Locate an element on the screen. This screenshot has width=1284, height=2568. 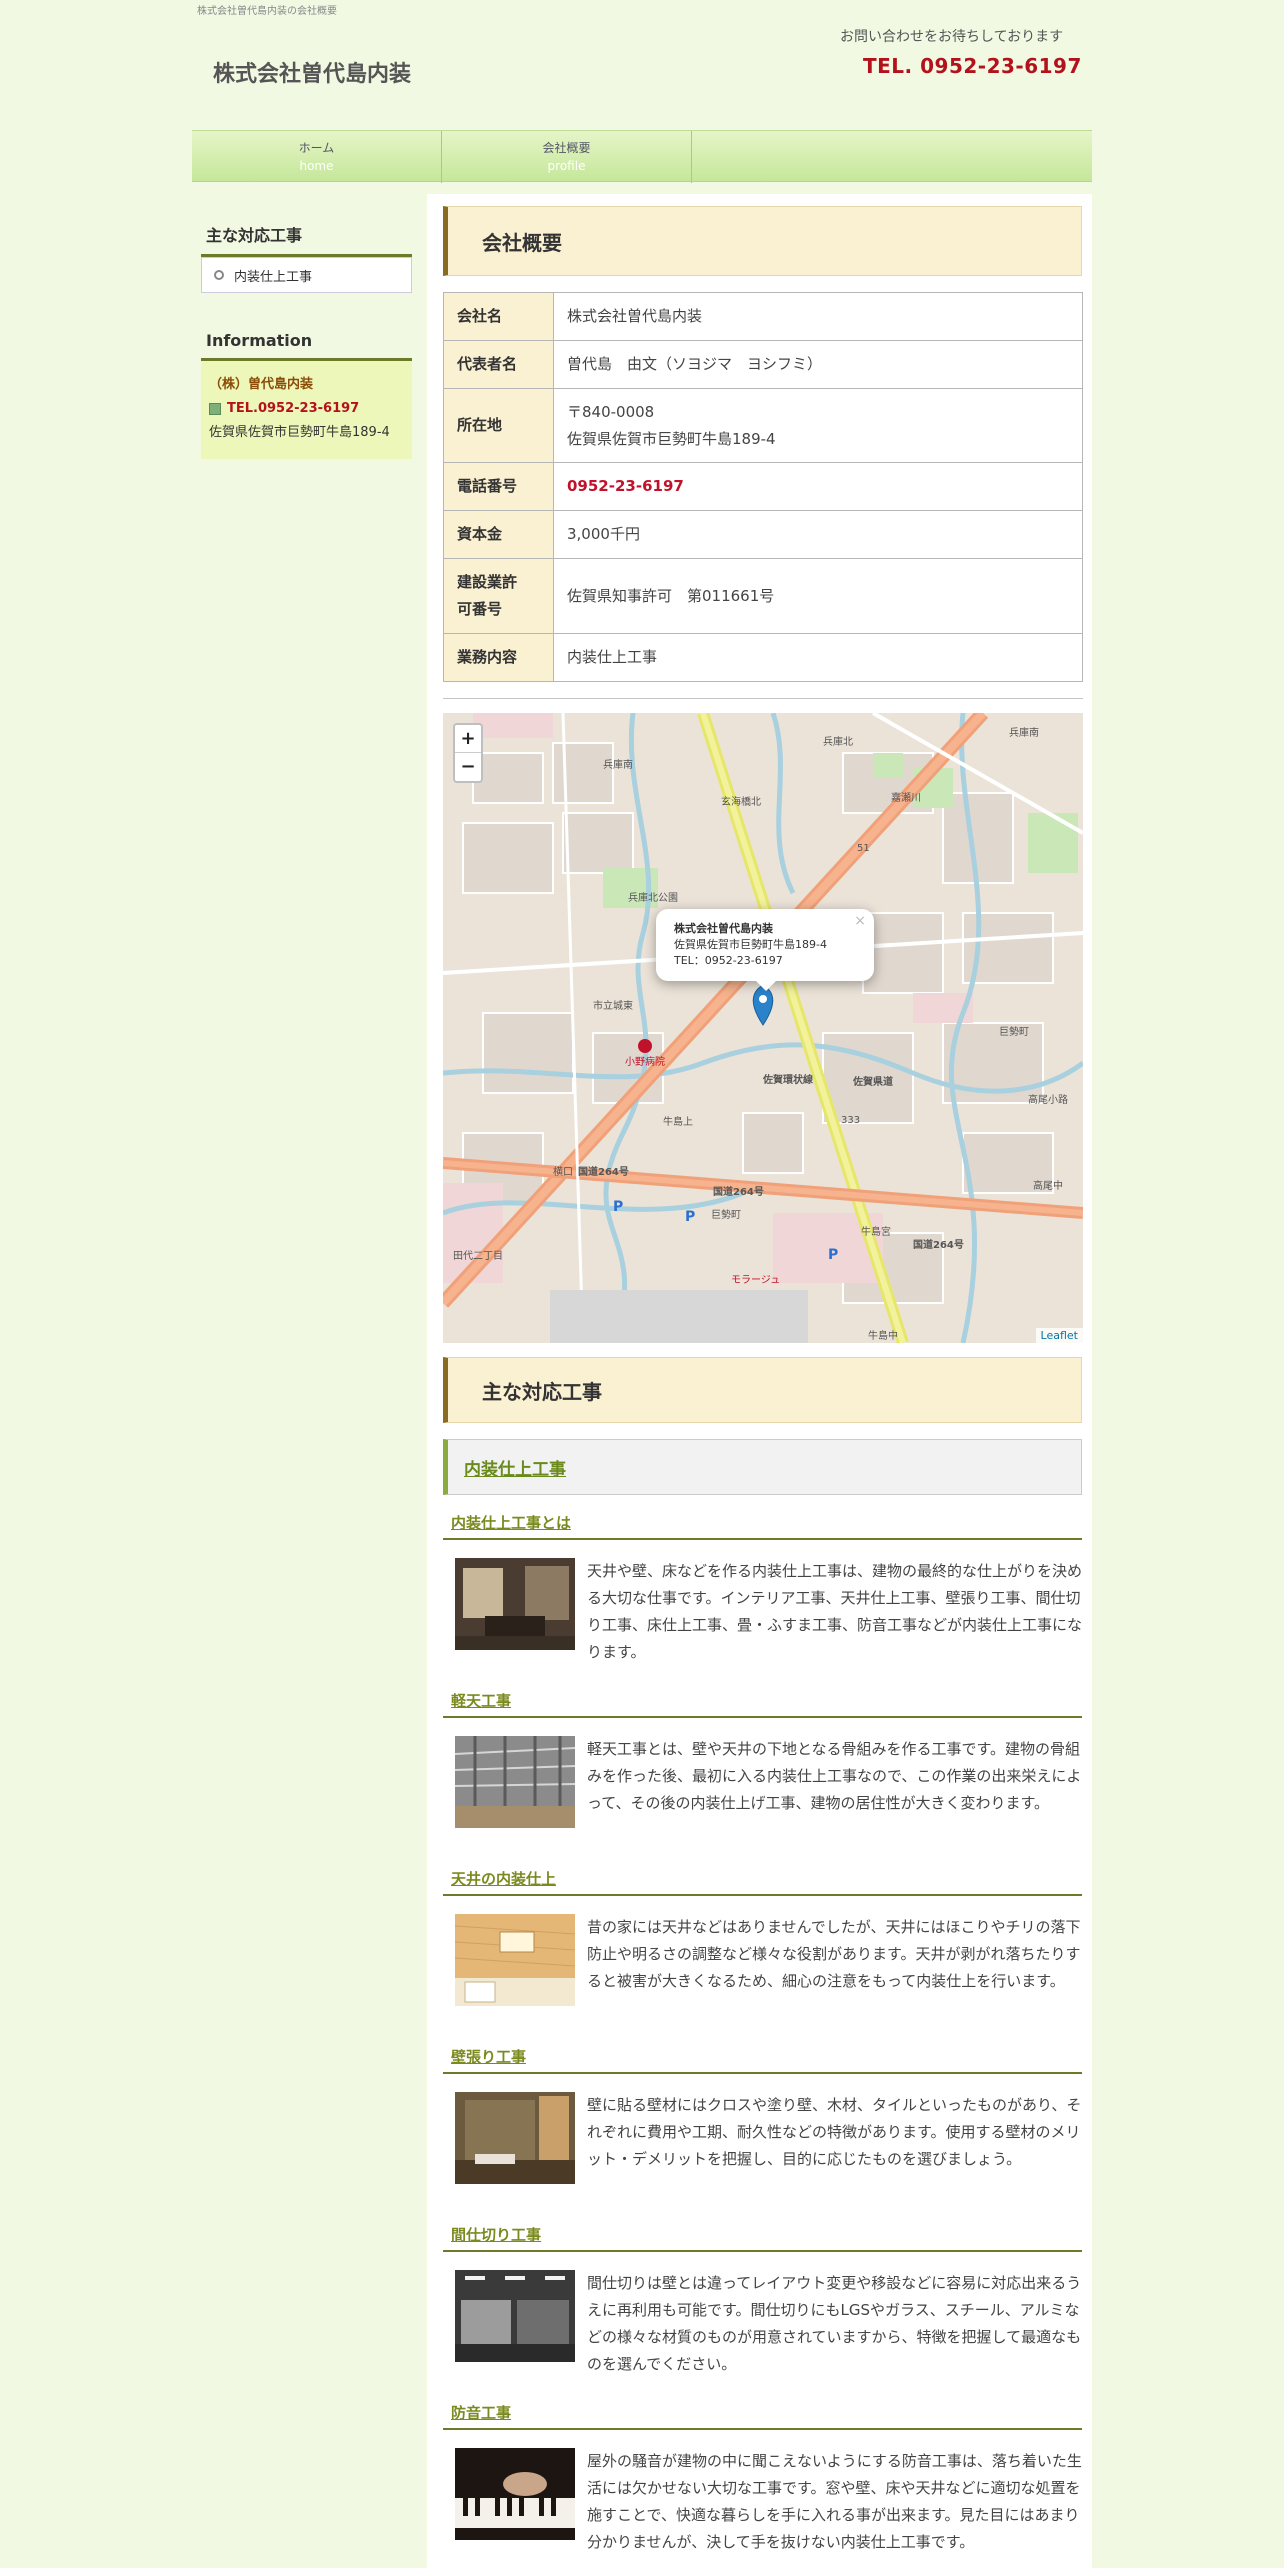
work-photo-interior is located at coordinates (515, 1604).